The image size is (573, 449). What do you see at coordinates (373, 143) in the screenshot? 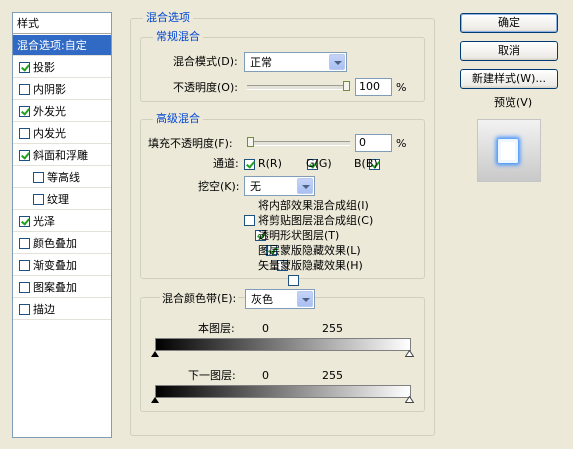
I see `fill-opacity-input: 0` at bounding box center [373, 143].